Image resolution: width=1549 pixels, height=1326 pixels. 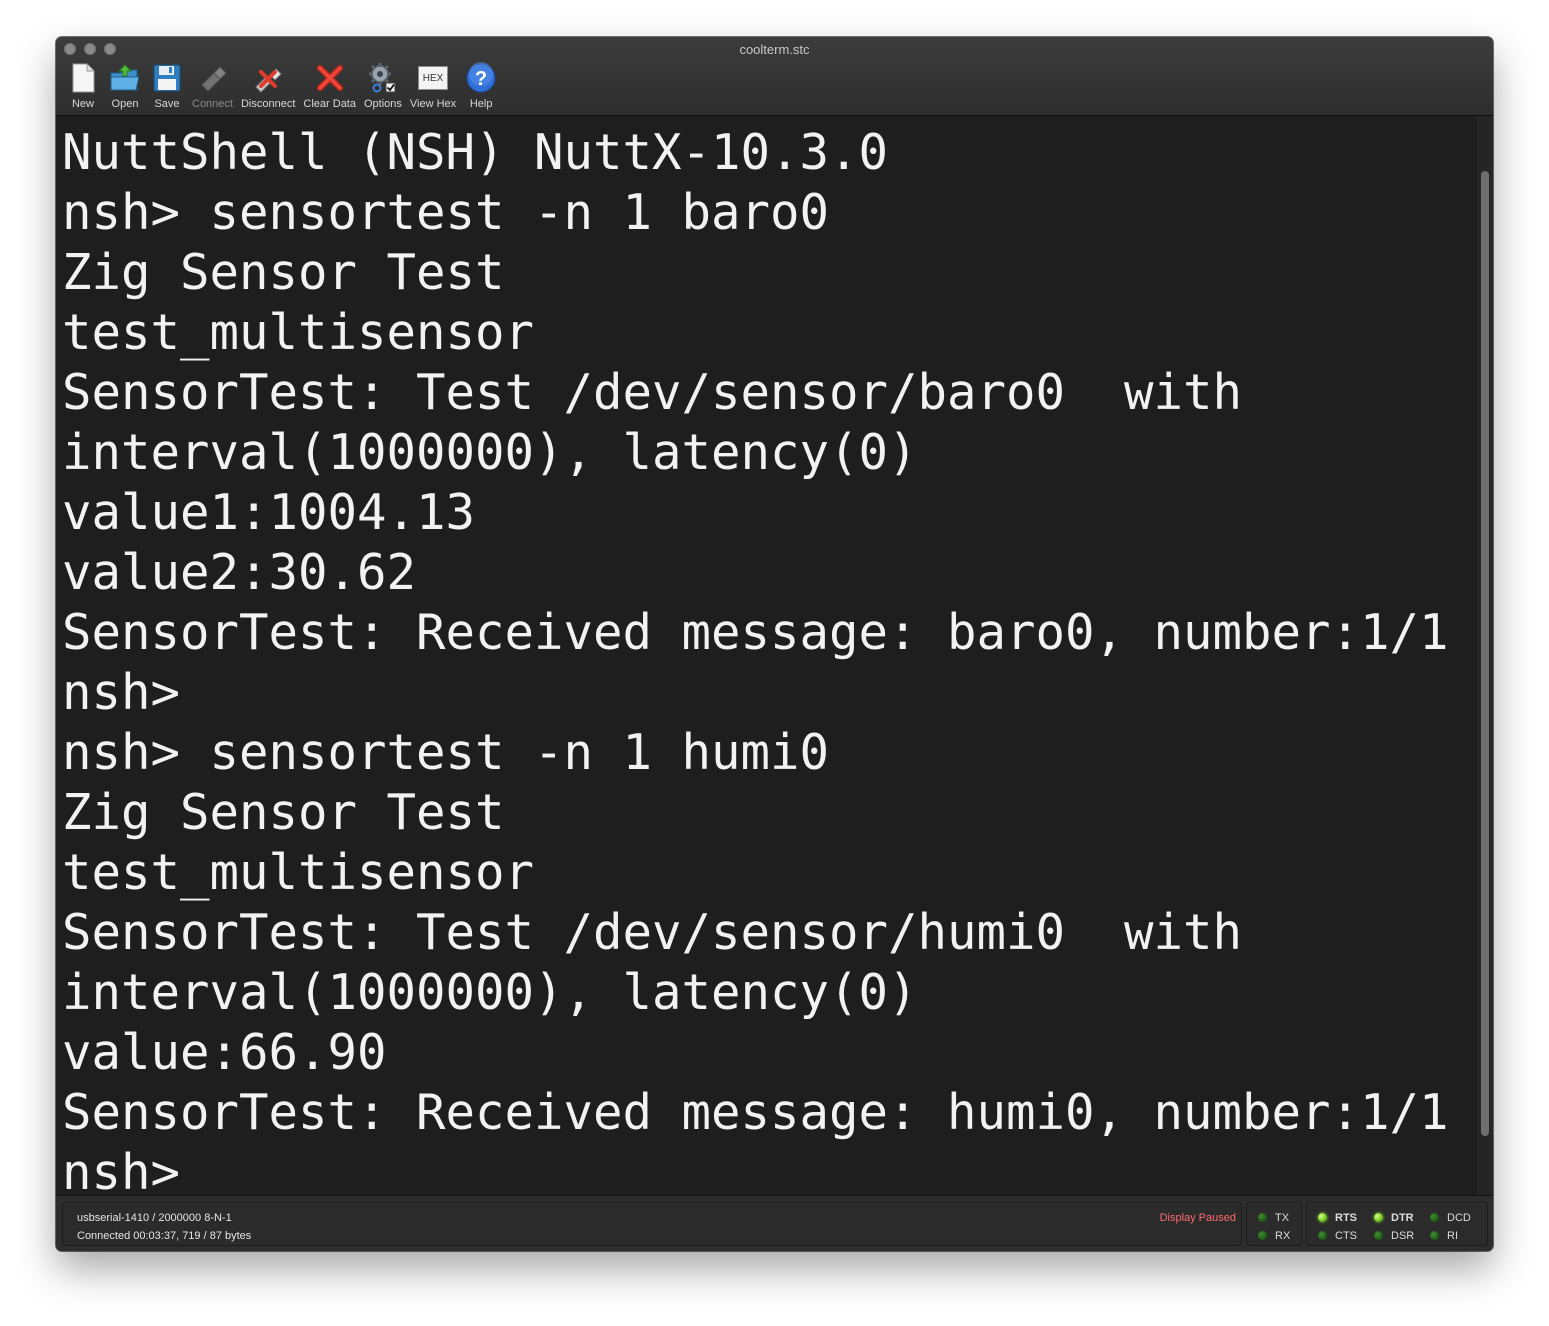 I want to click on clear-data-button: Clear Data, so click(x=329, y=87).